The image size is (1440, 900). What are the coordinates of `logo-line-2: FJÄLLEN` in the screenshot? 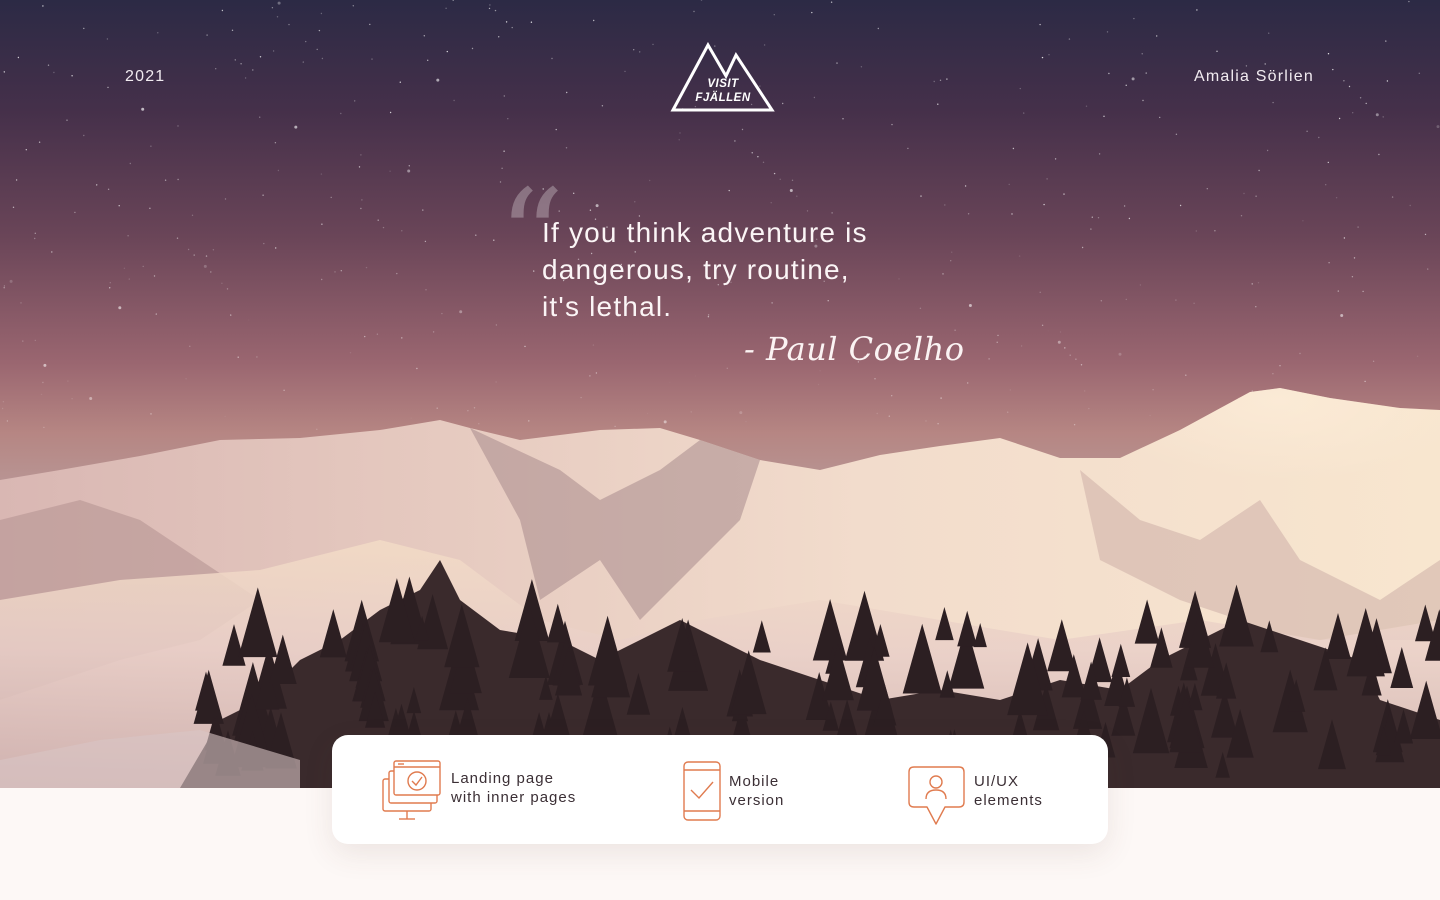 It's located at (723, 98).